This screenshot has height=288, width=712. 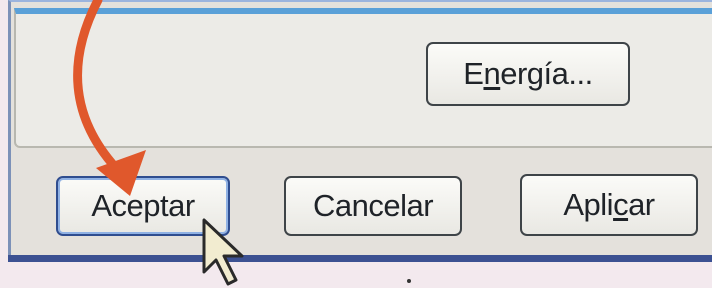 I want to click on mouse-cursor-icon, so click(x=223, y=252).